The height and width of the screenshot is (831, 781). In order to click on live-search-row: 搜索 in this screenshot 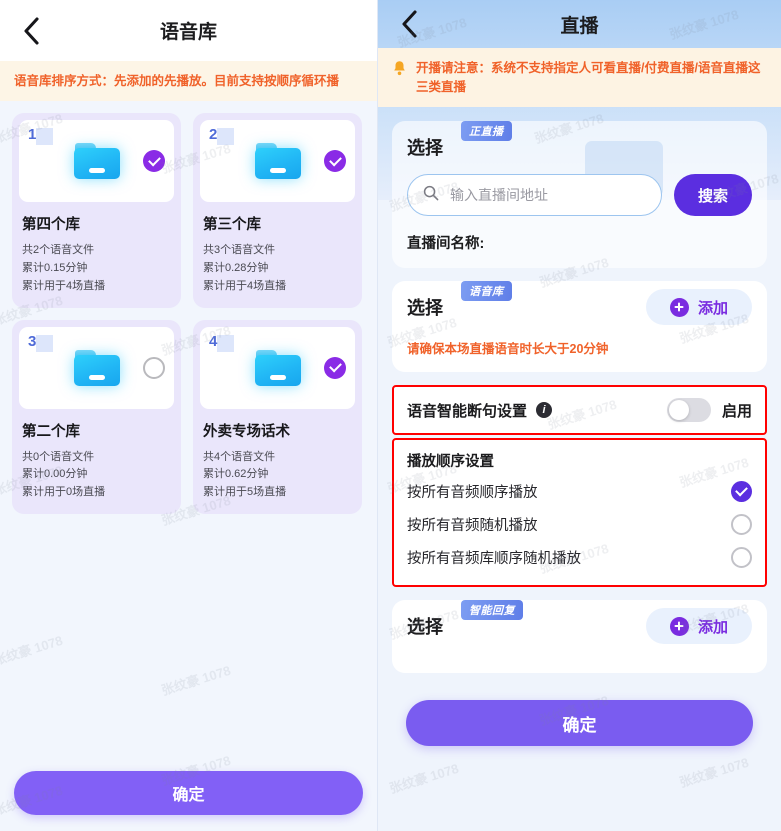, I will do `click(579, 195)`.